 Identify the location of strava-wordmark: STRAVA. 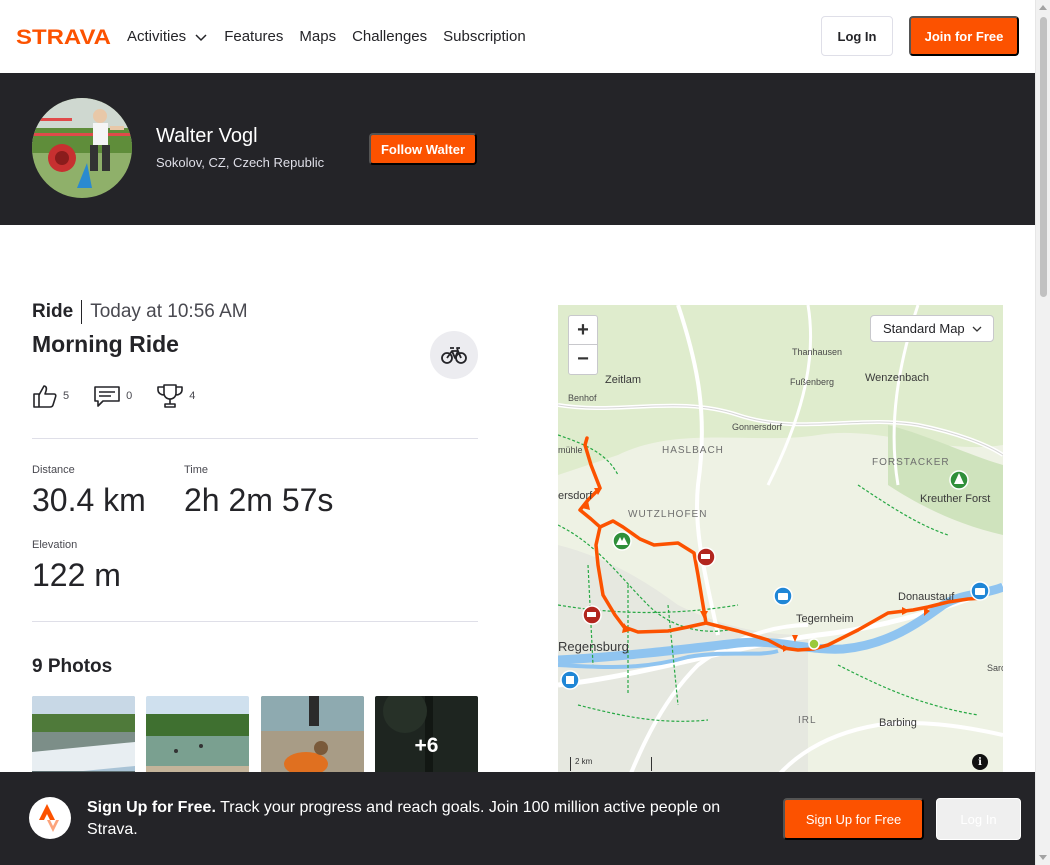
(63, 36).